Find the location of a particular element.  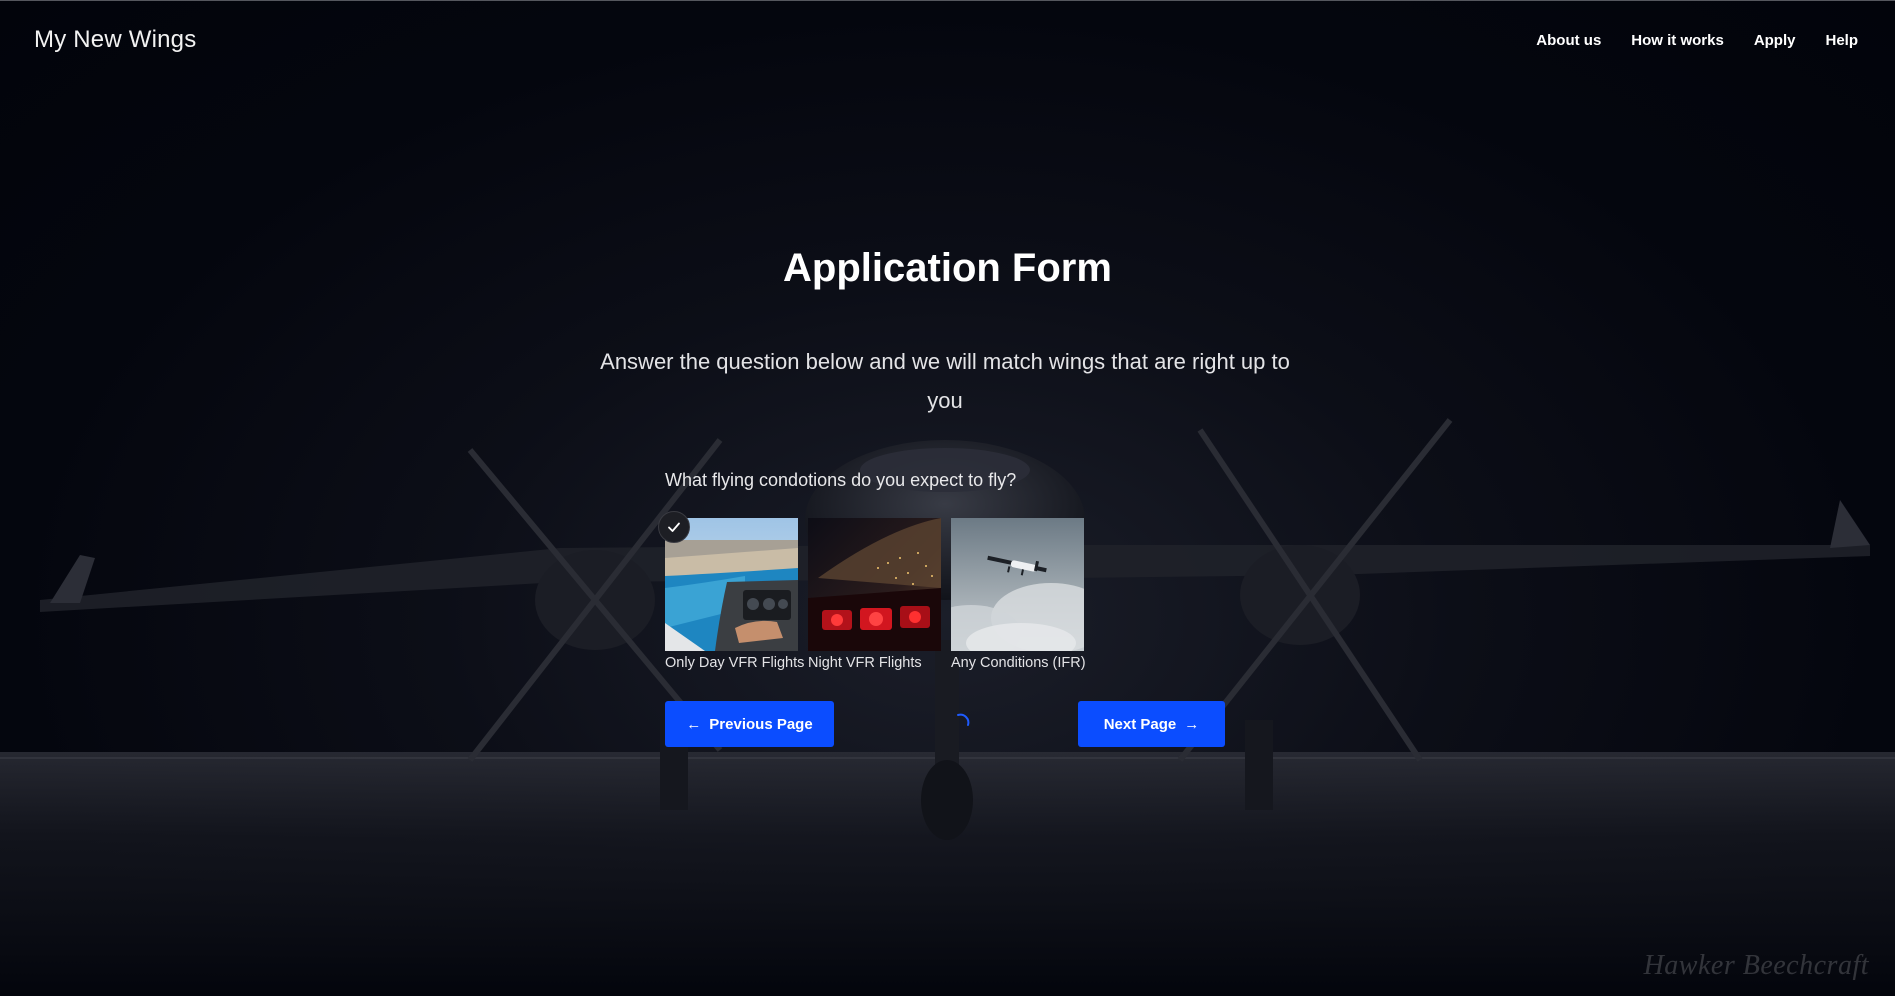

option-night-vfr: Night VFR Flights is located at coordinates (874, 594).